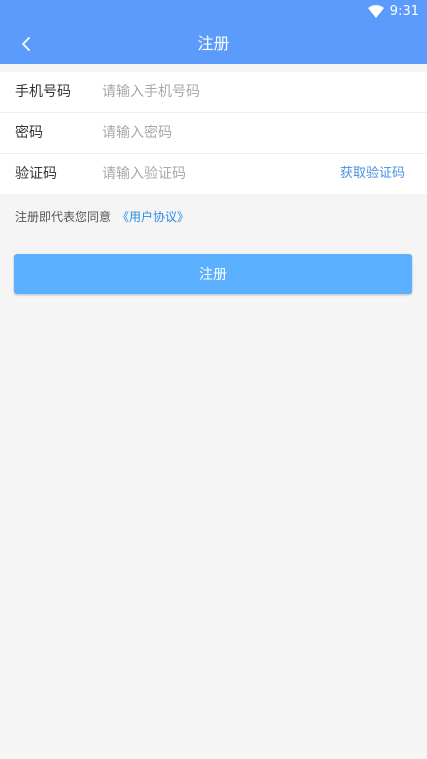 This screenshot has height=759, width=427. Describe the element at coordinates (29, 133) in the screenshot. I see `password-label: 密码` at that location.